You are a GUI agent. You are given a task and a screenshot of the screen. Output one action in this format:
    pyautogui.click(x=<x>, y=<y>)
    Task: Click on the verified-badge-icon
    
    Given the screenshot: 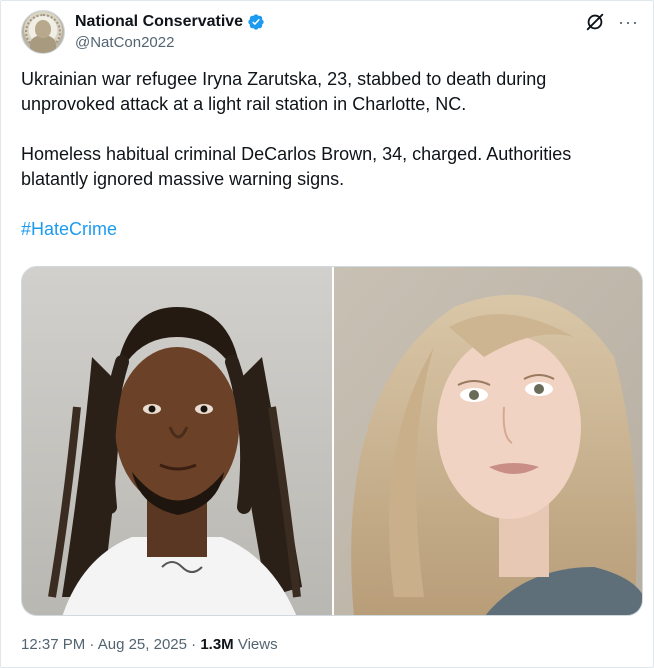 What is the action you would take?
    pyautogui.click(x=256, y=22)
    